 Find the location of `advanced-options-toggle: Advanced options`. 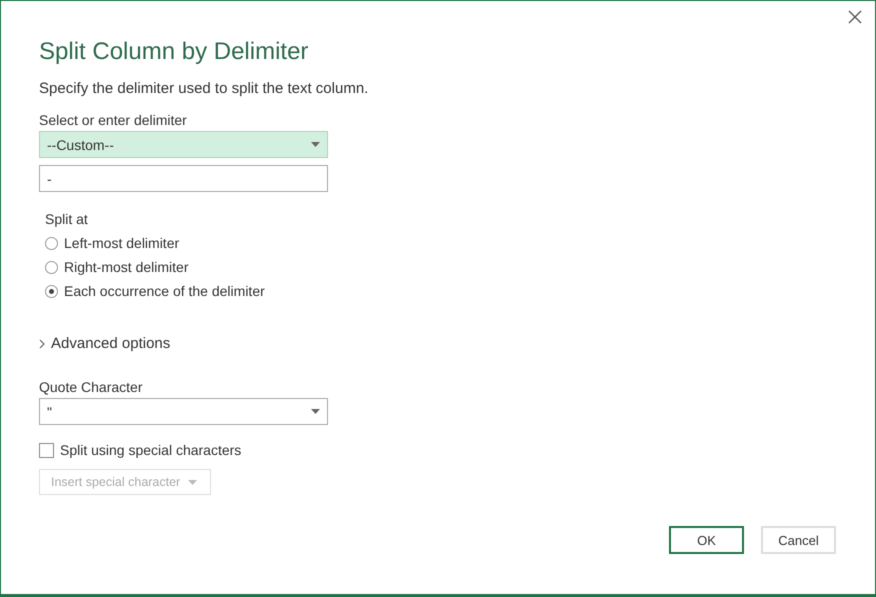

advanced-options-toggle: Advanced options is located at coordinates (104, 343).